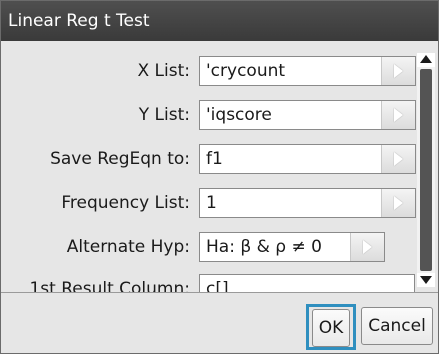  Describe the element at coordinates (120, 159) in the screenshot. I see `save-regeqn-label: Save RegEqn to:` at that location.